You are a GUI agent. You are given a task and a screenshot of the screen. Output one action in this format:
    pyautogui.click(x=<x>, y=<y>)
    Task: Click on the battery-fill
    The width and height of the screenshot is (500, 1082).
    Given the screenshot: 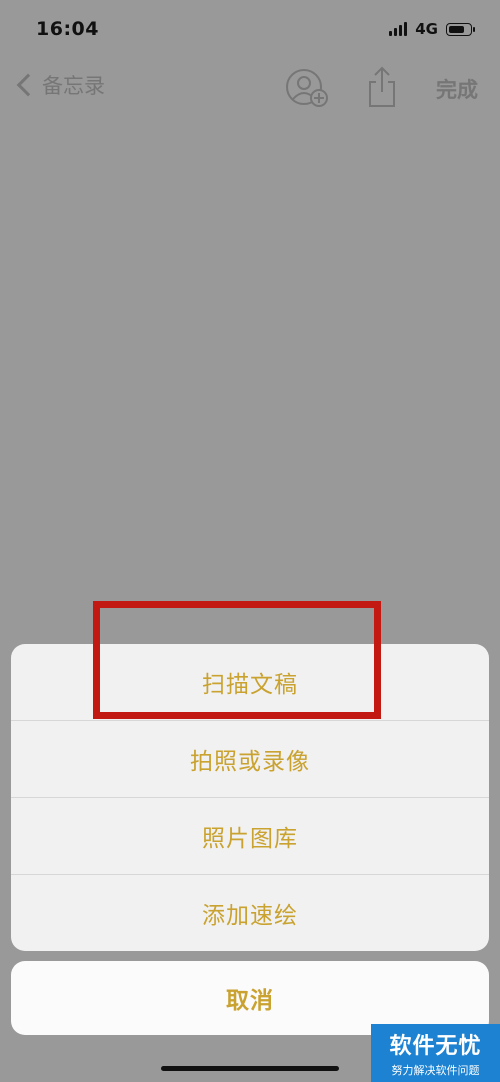 What is the action you would take?
    pyautogui.click(x=456, y=29)
    